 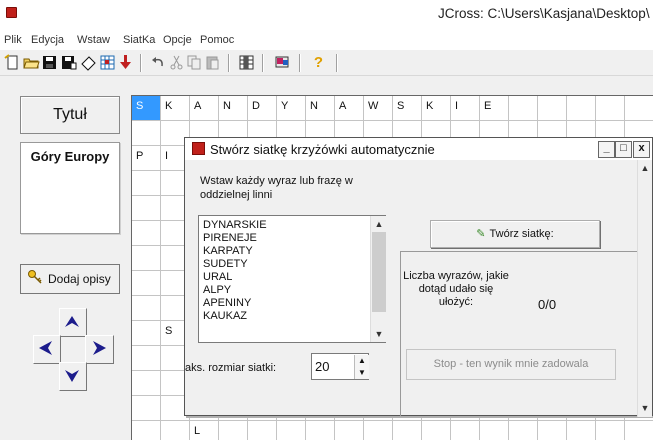 What do you see at coordinates (361, 361) in the screenshot?
I see `spin-up-icon: ▲` at bounding box center [361, 361].